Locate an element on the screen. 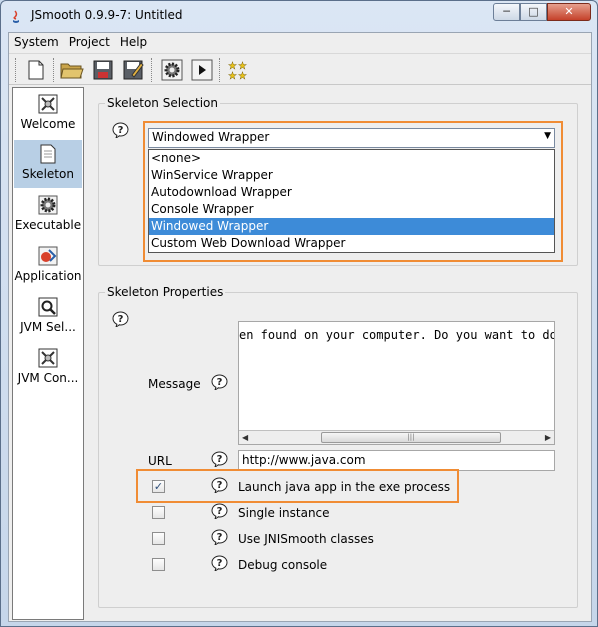  horizontal-scrollbar: ◀ ||| ▶ is located at coordinates (396, 437).